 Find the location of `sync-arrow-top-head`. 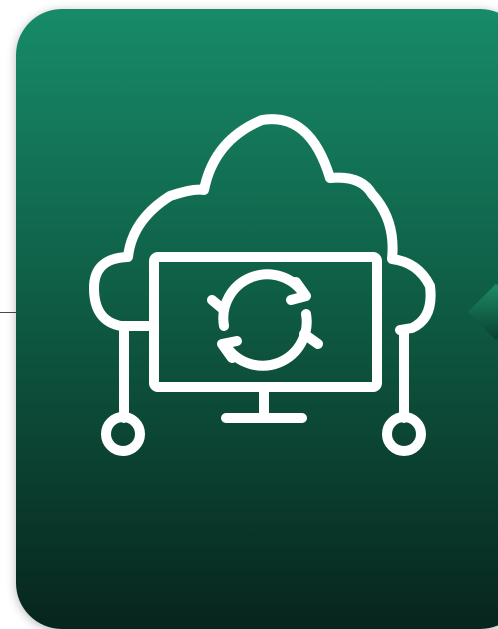

sync-arrow-top-head is located at coordinates (298, 291).